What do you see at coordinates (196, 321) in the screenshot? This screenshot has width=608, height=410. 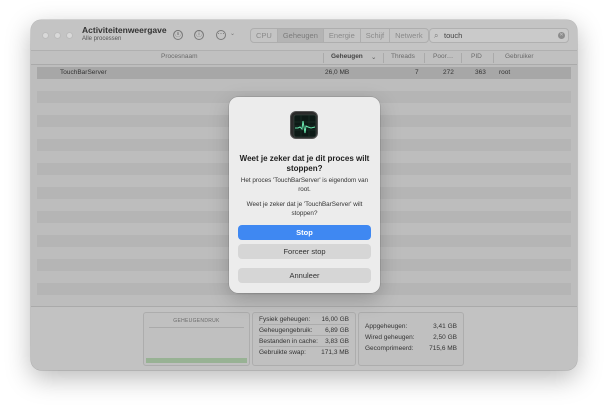 I see `memory-pressure-title: GEHEUGENDRUK` at bounding box center [196, 321].